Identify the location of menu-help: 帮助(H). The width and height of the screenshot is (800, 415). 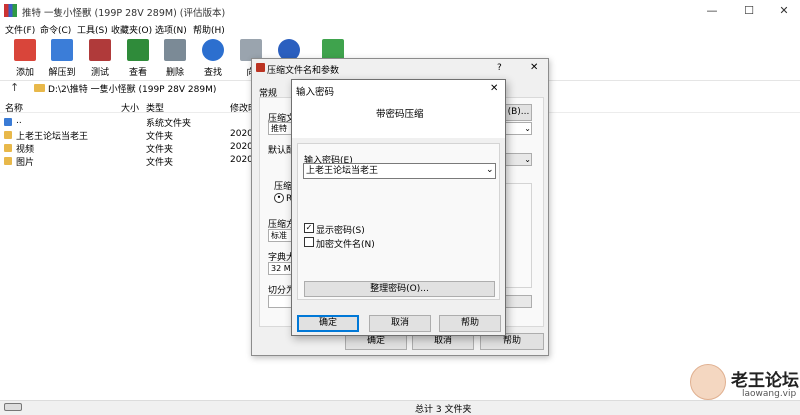
(209, 29).